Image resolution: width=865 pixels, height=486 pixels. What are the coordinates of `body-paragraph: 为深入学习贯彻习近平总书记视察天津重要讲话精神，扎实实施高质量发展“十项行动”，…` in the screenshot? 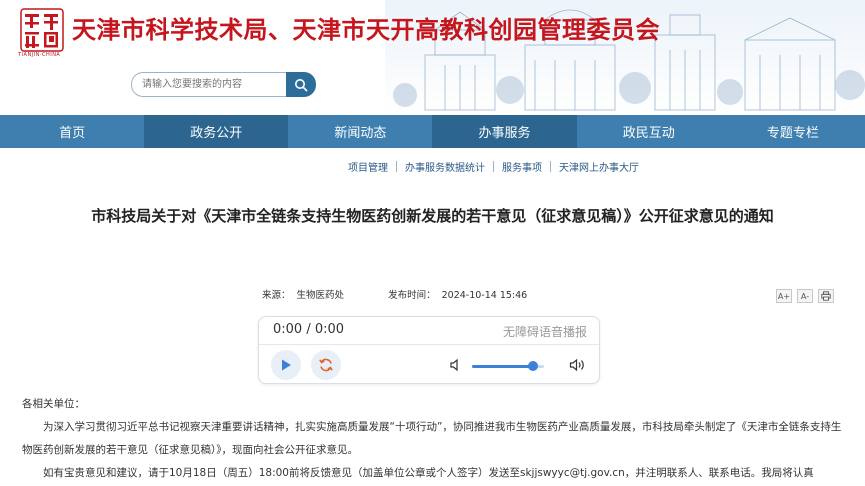 It's located at (432, 438).